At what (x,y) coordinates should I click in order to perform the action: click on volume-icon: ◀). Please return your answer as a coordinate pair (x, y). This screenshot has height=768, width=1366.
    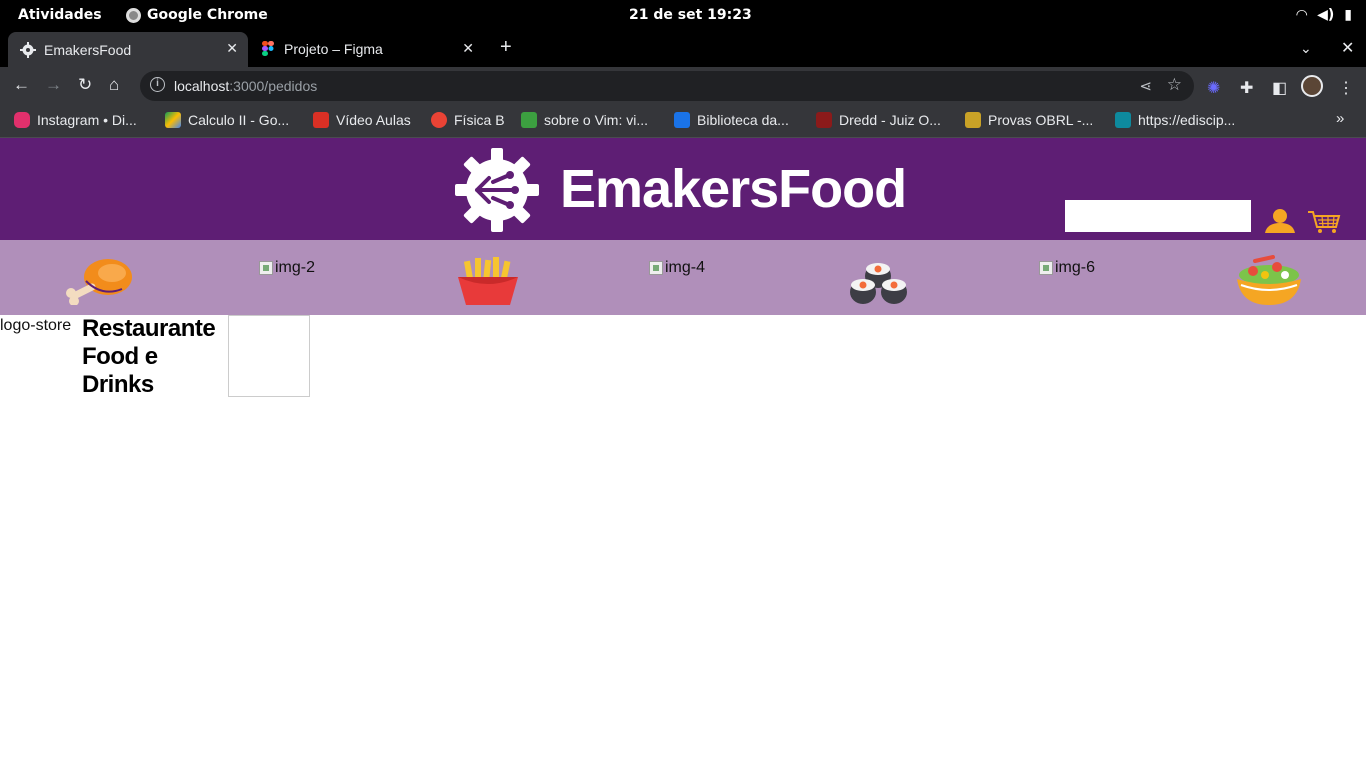
    Looking at the image, I should click on (1326, 15).